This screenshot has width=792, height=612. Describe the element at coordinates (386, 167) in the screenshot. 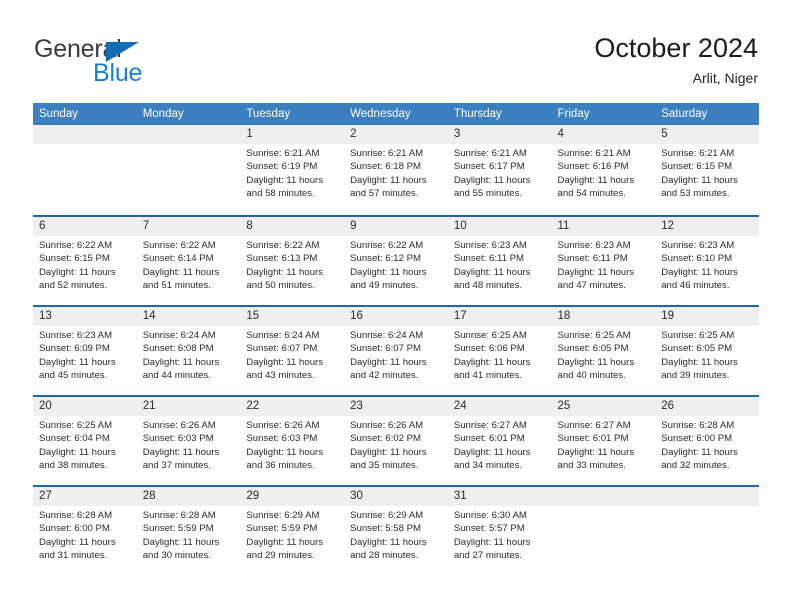

I see `sunset-text: Sunset: 6:18 PM` at that location.